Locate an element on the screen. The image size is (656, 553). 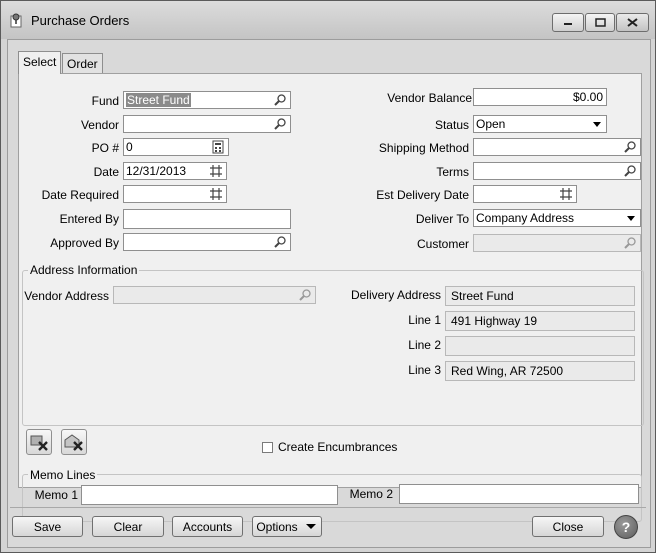
maximize-icon is located at coordinates (600, 22).